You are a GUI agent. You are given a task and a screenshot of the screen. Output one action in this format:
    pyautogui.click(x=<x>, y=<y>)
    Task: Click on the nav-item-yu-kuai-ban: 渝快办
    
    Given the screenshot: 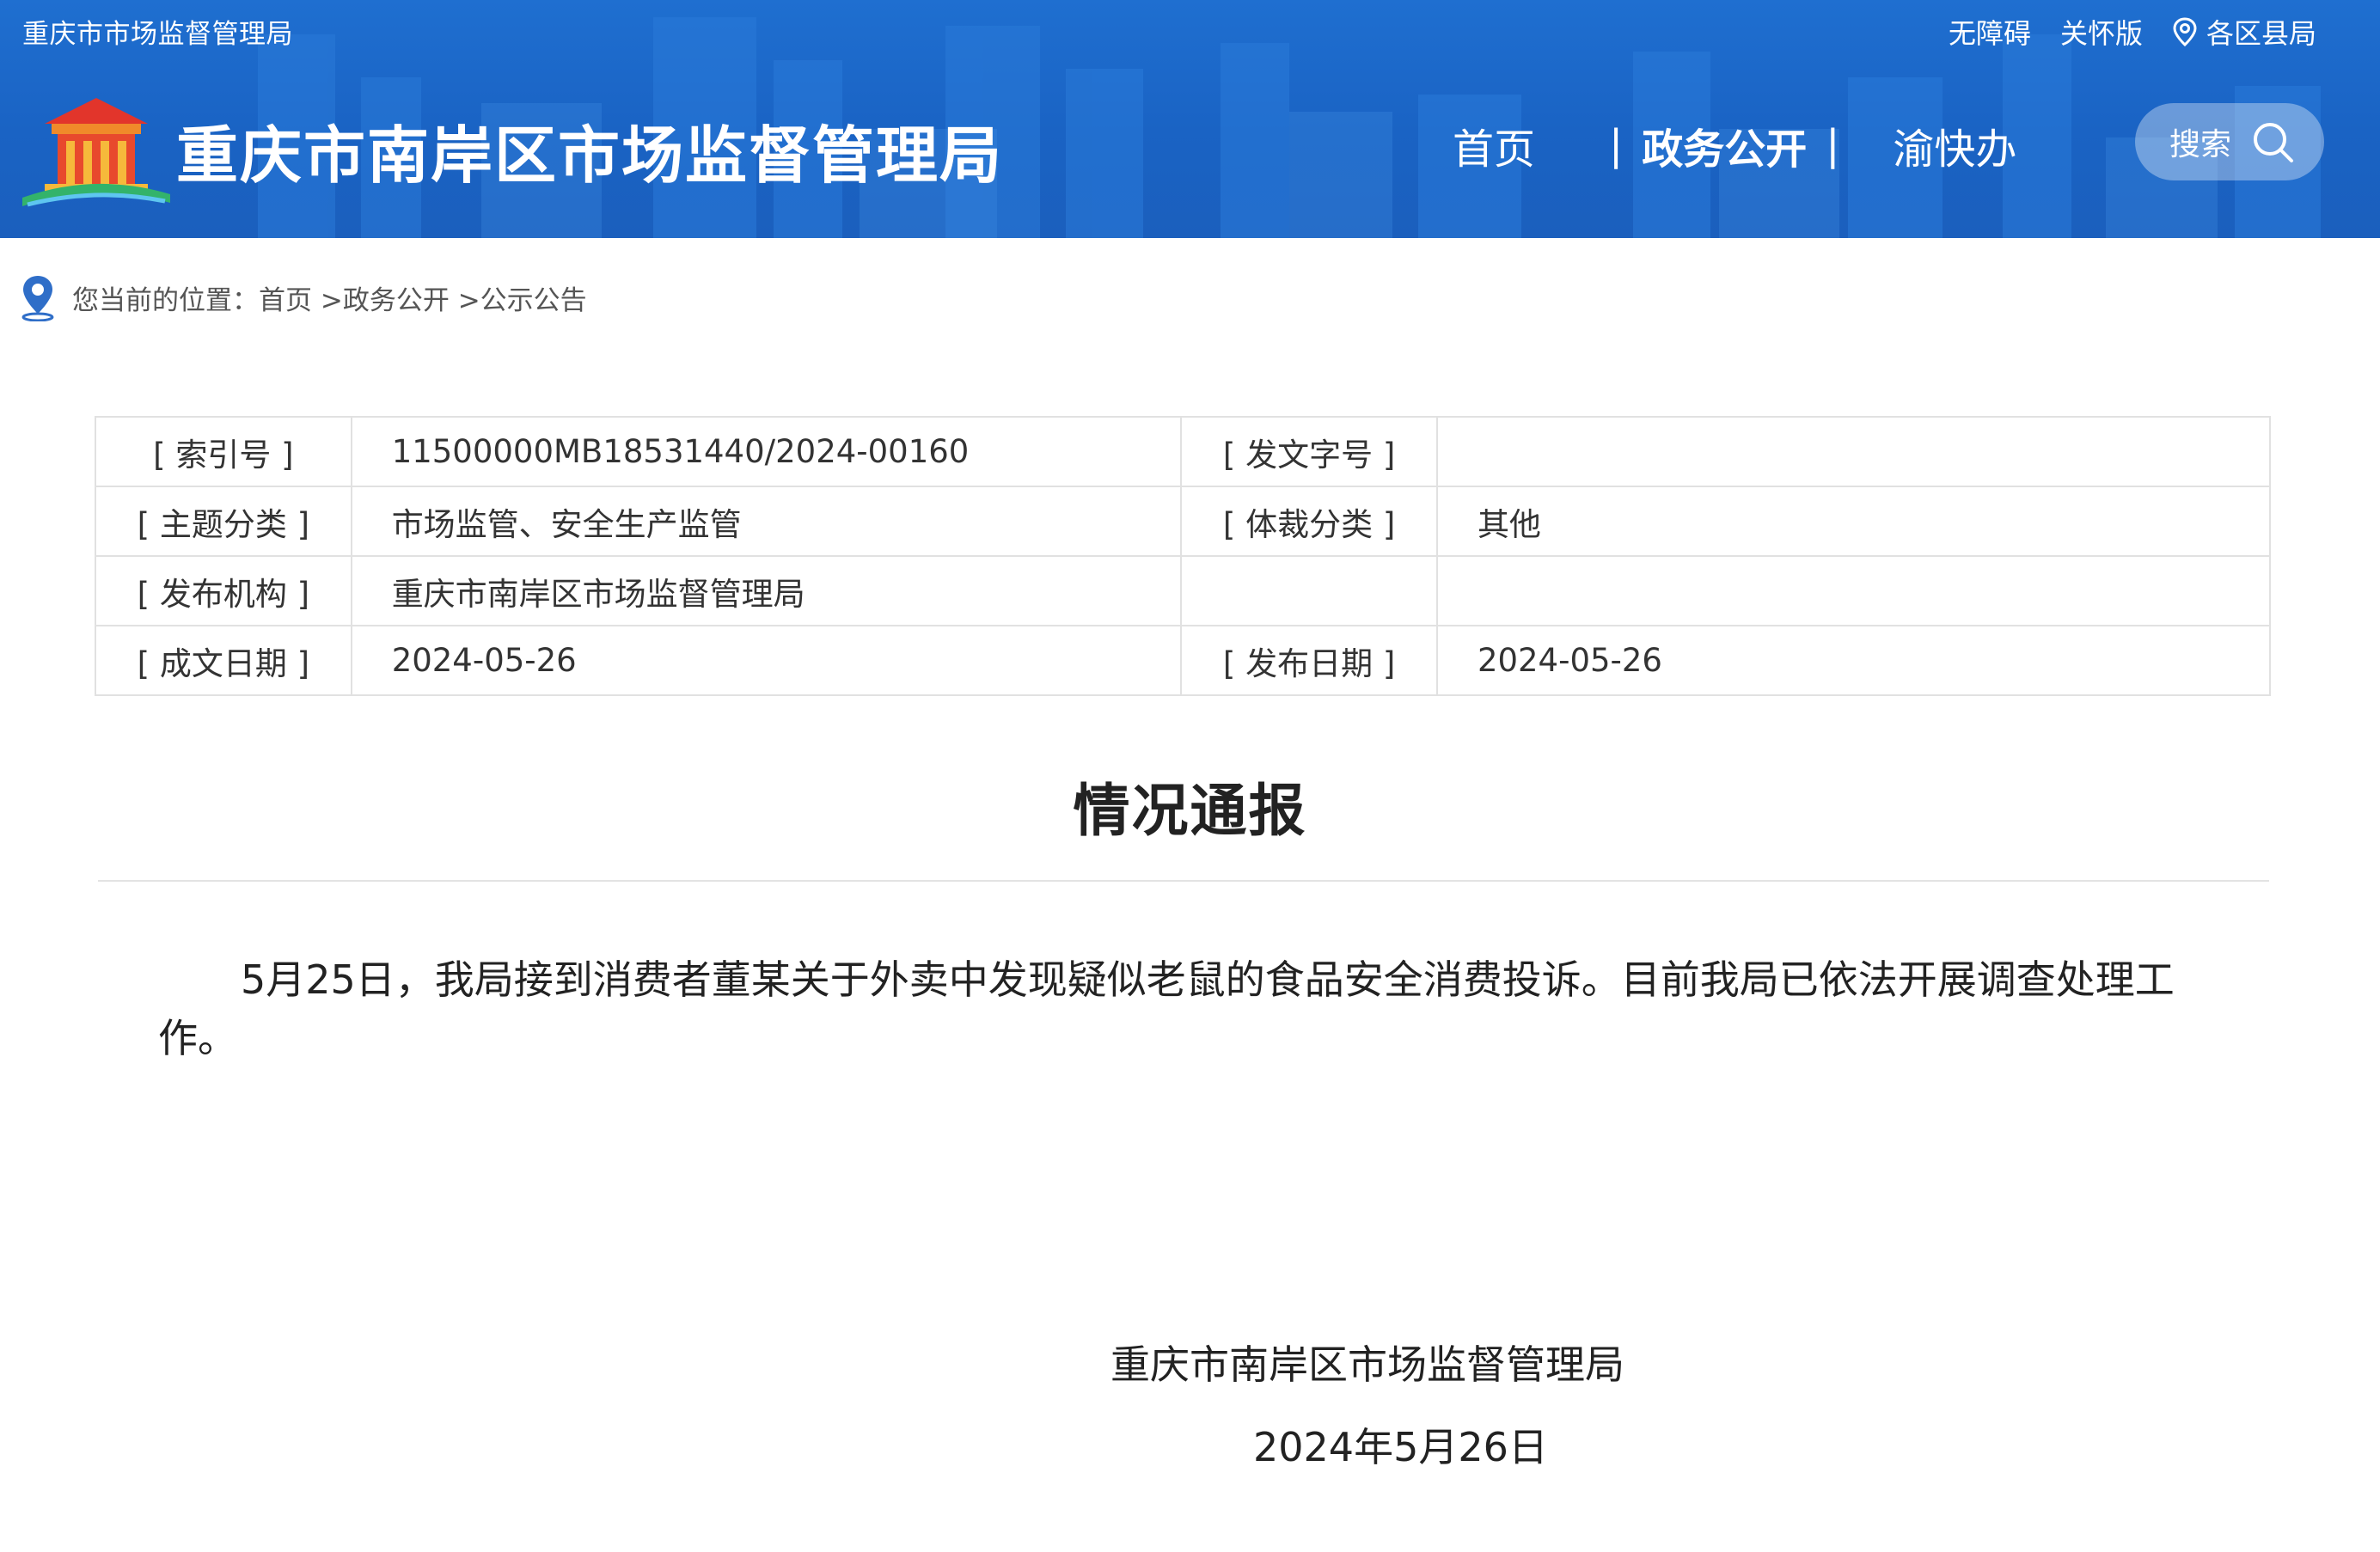 What is the action you would take?
    pyautogui.click(x=1955, y=145)
    